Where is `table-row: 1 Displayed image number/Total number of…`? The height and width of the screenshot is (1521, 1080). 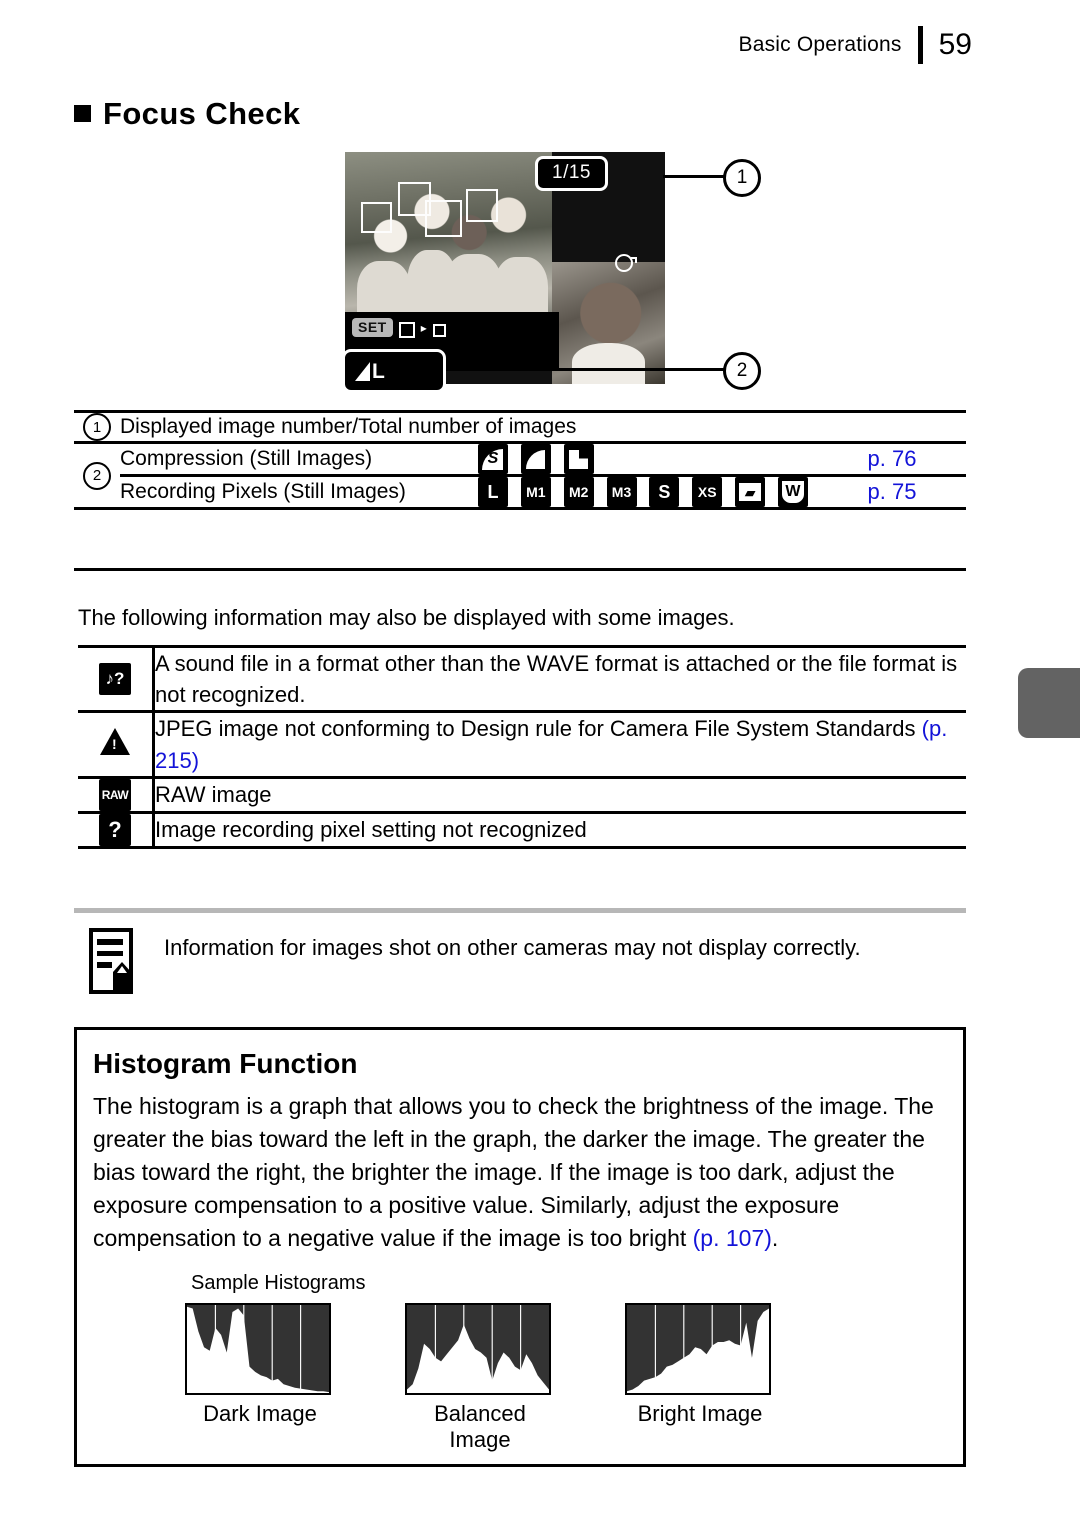 table-row: 1 Displayed image number/Total number of… is located at coordinates (520, 427).